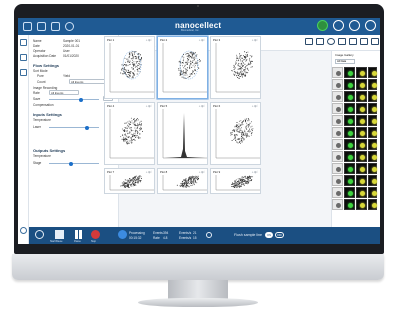 This screenshot has height=322, width=396. I want to click on flush-on-button: ON, so click(269, 235).